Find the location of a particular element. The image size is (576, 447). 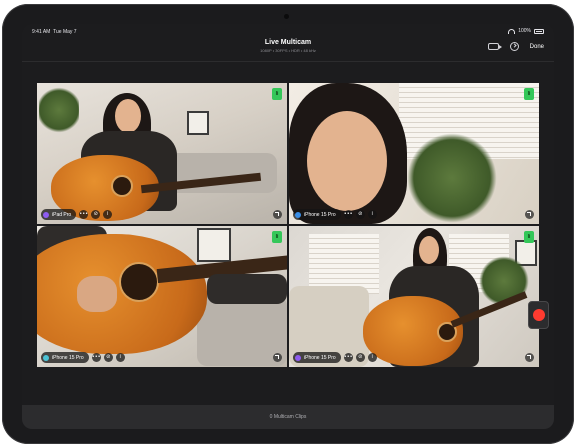

device-label-pill: iPad Pro is located at coordinates (59, 214).